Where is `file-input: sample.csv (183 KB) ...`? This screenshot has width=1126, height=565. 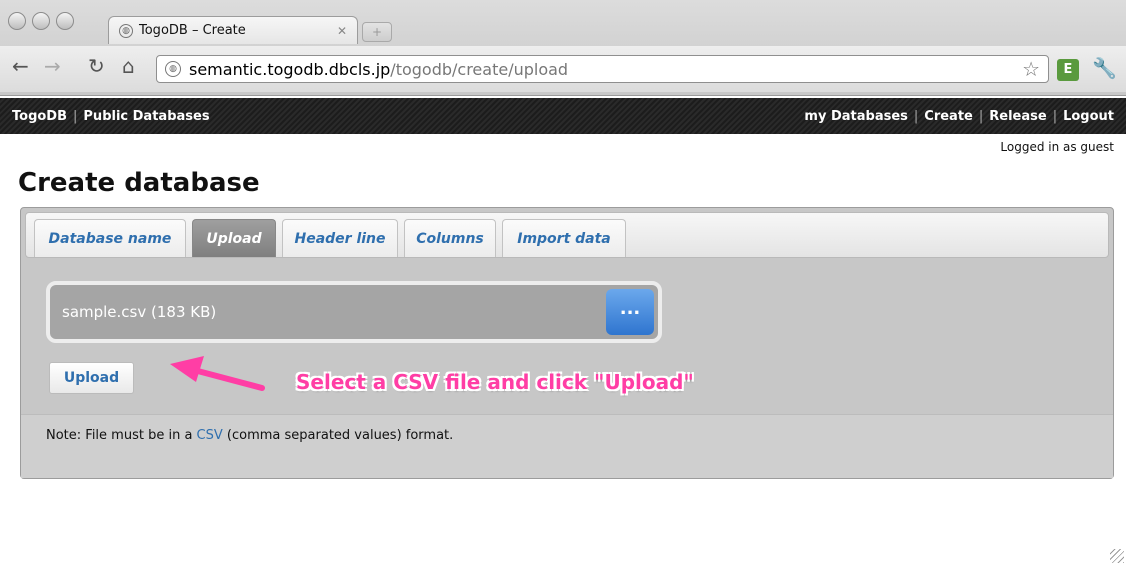 file-input: sample.csv (183 KB) ... is located at coordinates (354, 312).